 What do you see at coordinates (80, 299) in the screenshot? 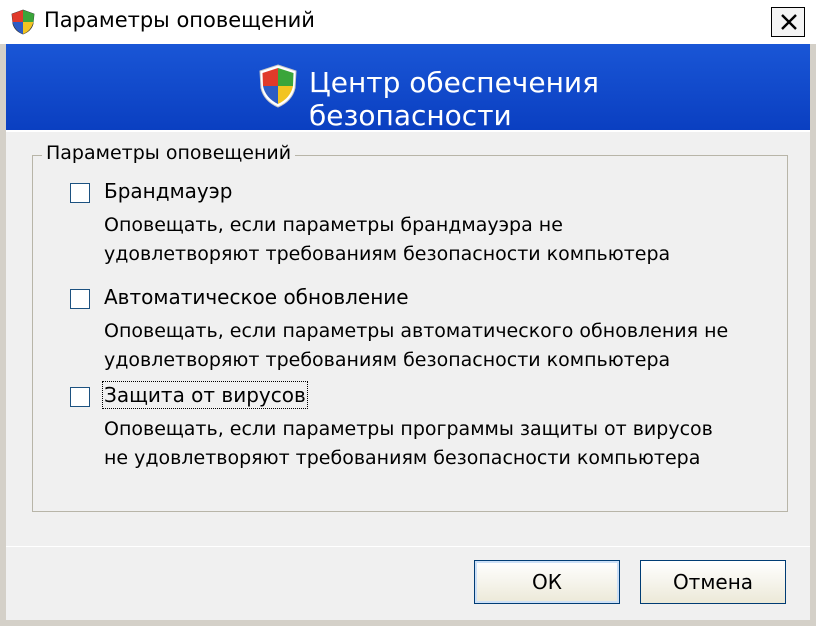
I see `automatic-updates-checkbox` at bounding box center [80, 299].